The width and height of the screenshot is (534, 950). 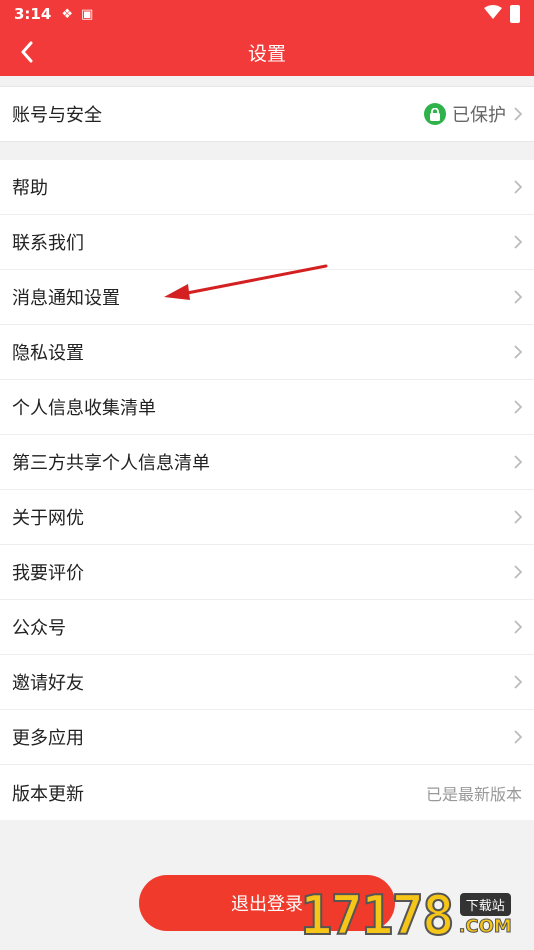 What do you see at coordinates (267, 792) in the screenshot?
I see `settings-item-version: 版本更新 已是最新版本` at bounding box center [267, 792].